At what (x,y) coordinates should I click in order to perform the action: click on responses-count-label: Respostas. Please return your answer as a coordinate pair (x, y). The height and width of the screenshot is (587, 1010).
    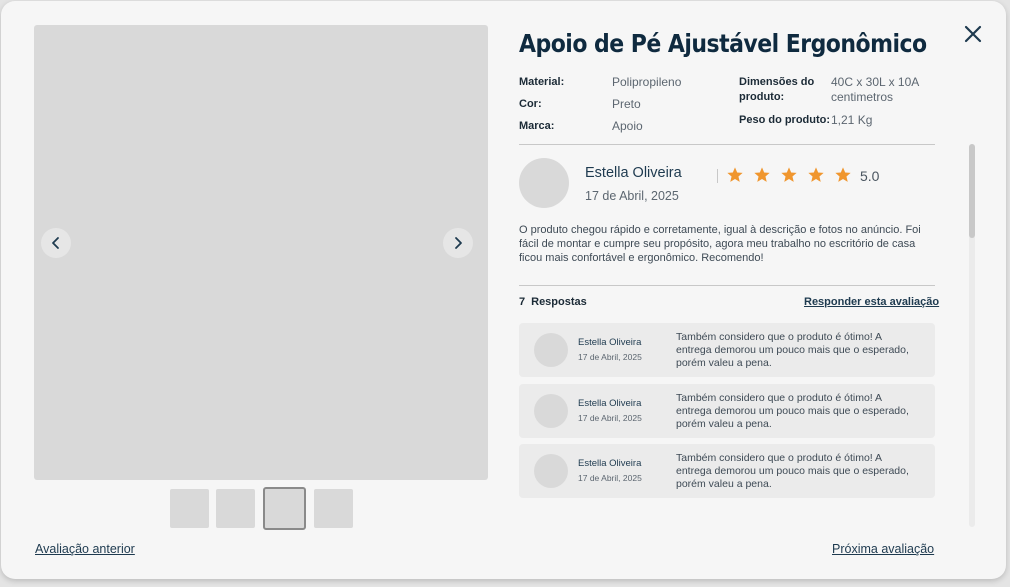
    Looking at the image, I should click on (559, 302).